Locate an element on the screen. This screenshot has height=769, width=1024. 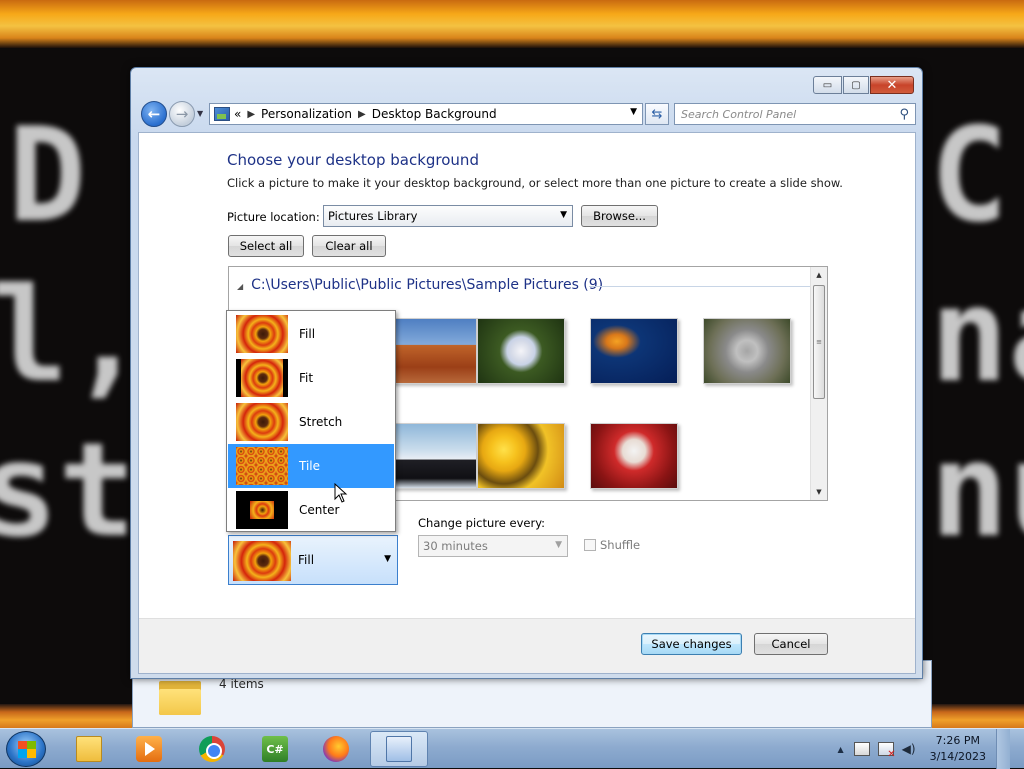
address-dropdown-icon: ▼ is located at coordinates (633, 112).